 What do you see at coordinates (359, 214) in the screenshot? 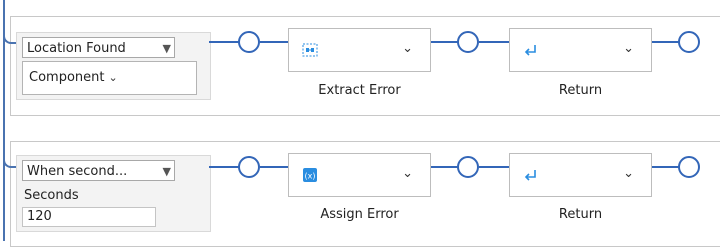
I see `action-label: Assign Error` at bounding box center [359, 214].